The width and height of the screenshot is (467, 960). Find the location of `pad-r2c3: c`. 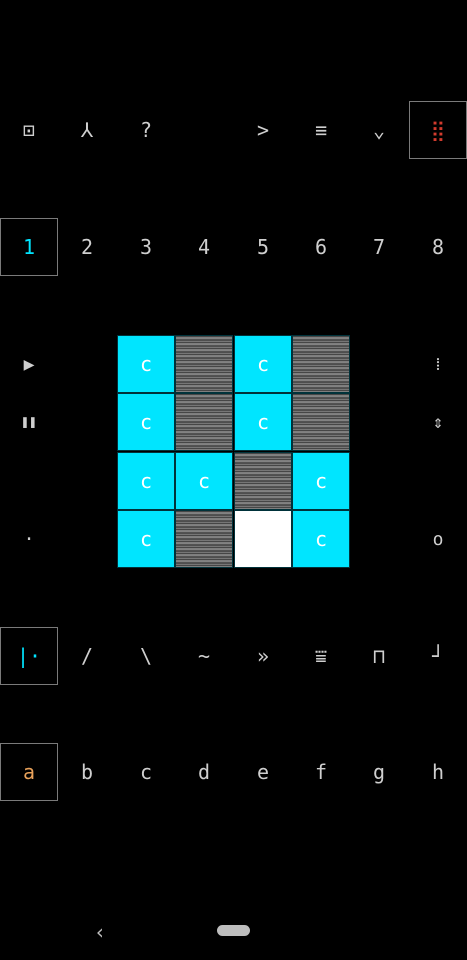

pad-r2c3: c is located at coordinates (263, 422).